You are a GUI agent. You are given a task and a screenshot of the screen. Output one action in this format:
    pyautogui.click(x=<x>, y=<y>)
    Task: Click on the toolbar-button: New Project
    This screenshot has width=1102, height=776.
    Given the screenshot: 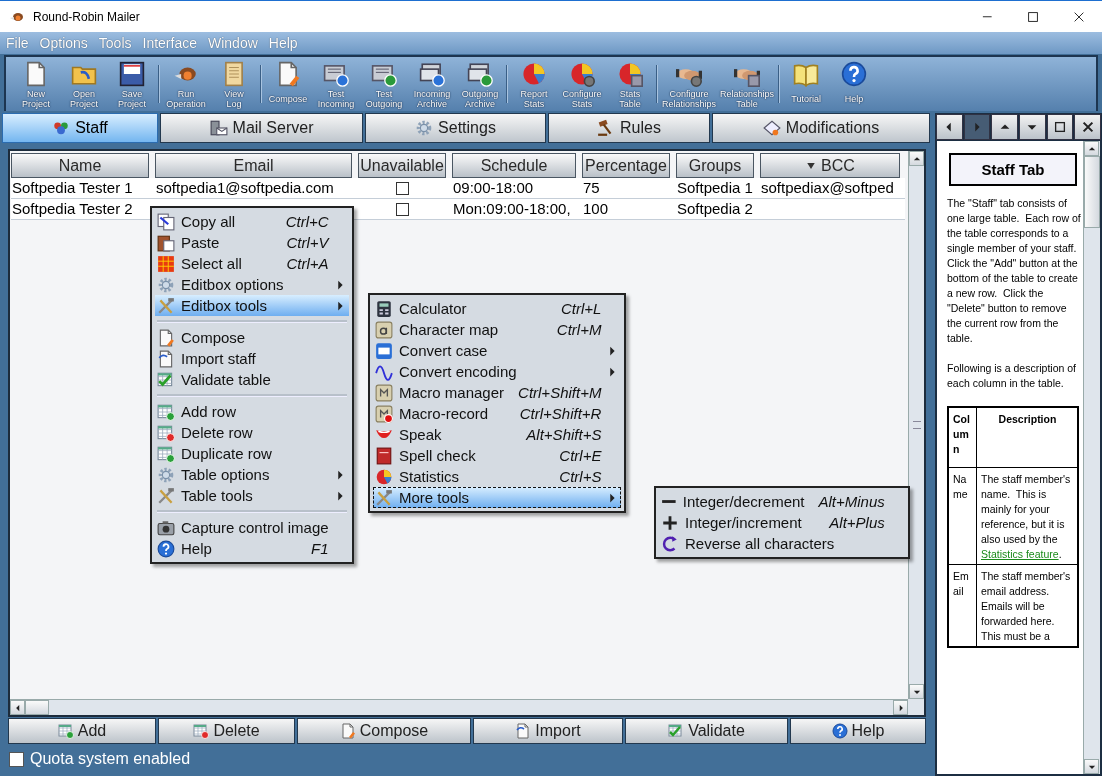 What is the action you would take?
    pyautogui.click(x=36, y=85)
    